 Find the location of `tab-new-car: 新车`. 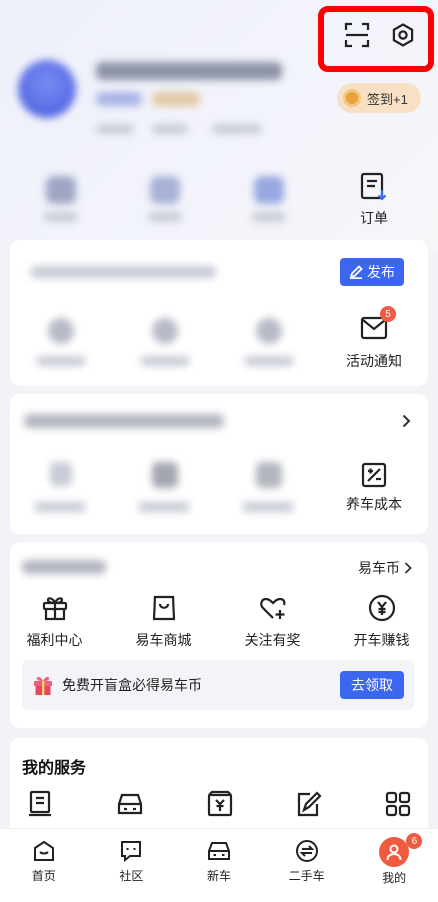

tab-new-car: 新车 is located at coordinates (219, 865).